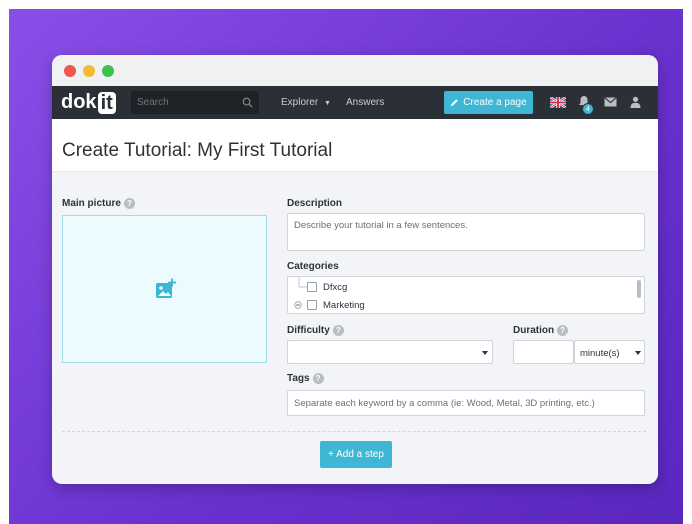  I want to click on main-picture-upload, so click(164, 289).